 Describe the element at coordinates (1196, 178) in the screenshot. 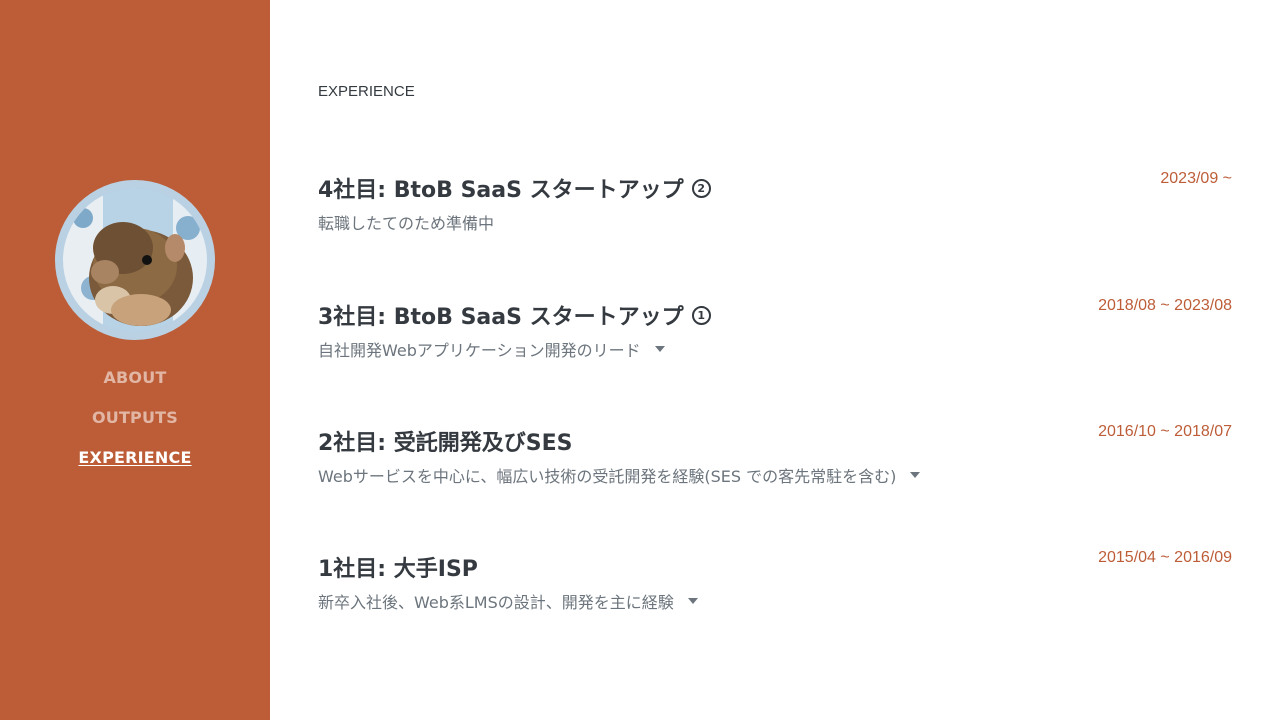

I see `job-date: 2023/09 ~` at that location.